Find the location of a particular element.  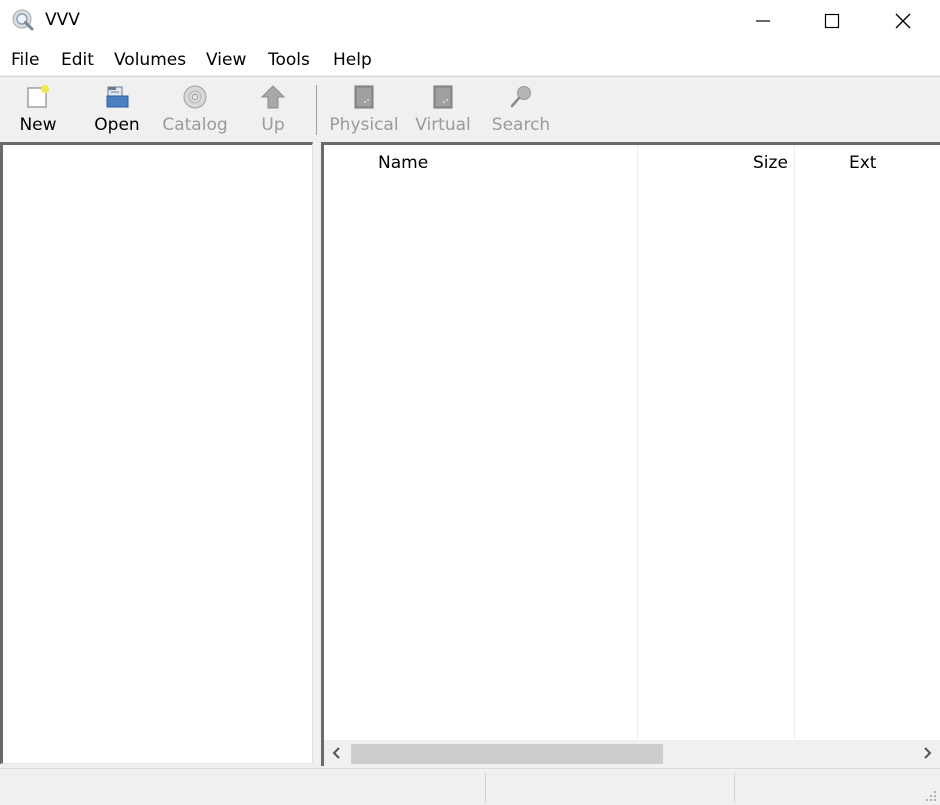

menu-tools: Tools is located at coordinates (289, 60).